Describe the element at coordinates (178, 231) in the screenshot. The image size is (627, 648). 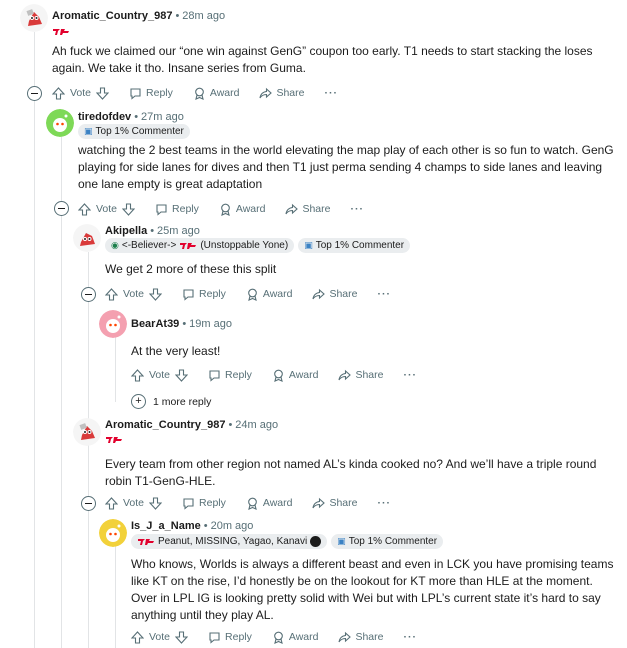
I see `timestamp: 25m ago` at that location.